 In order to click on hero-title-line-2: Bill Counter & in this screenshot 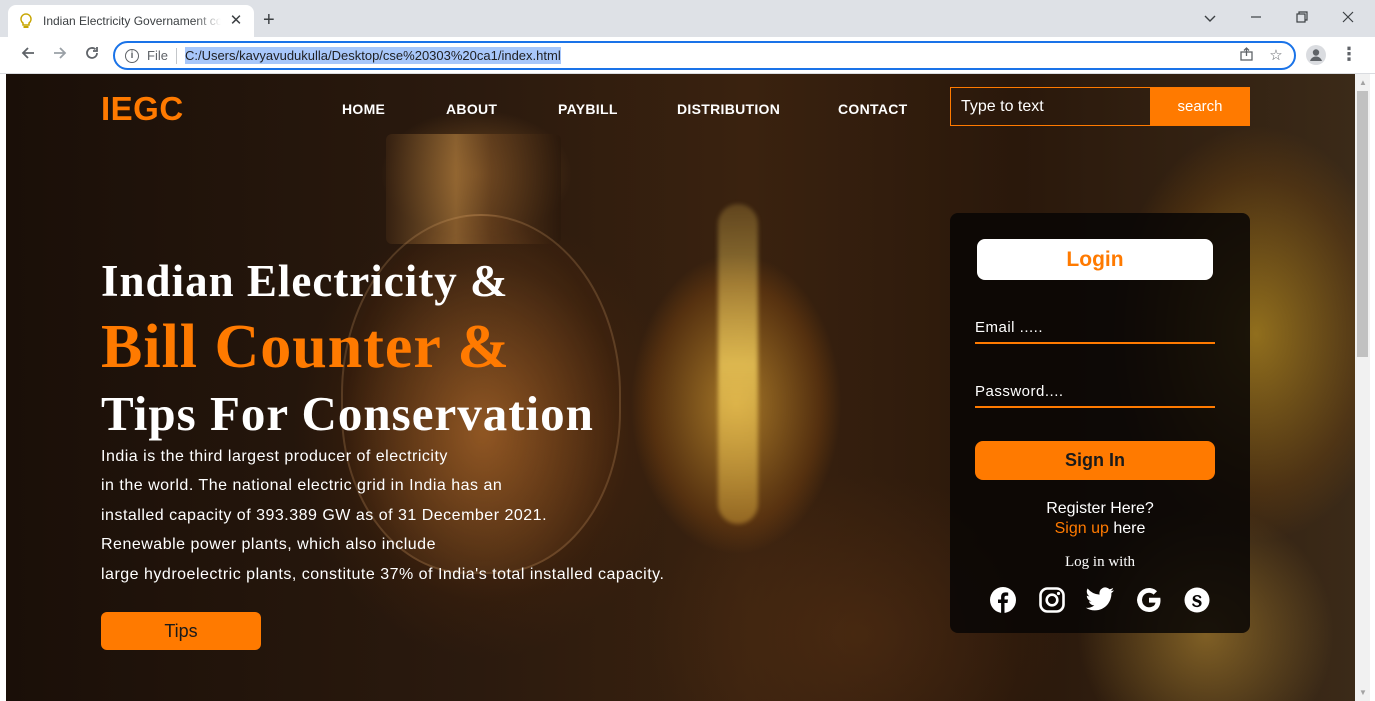, I will do `click(305, 347)`.